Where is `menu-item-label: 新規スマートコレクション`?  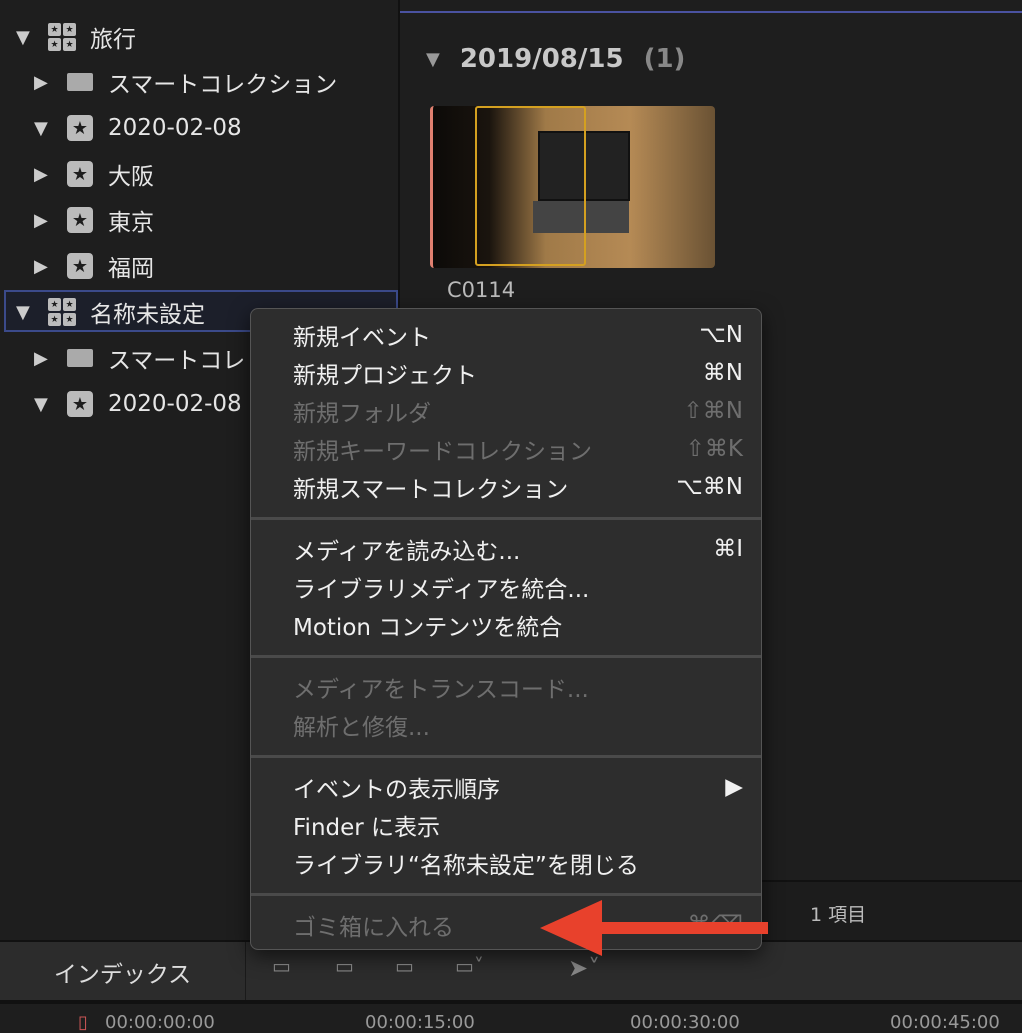
menu-item-label: 新規スマートコレクション is located at coordinates (431, 490).